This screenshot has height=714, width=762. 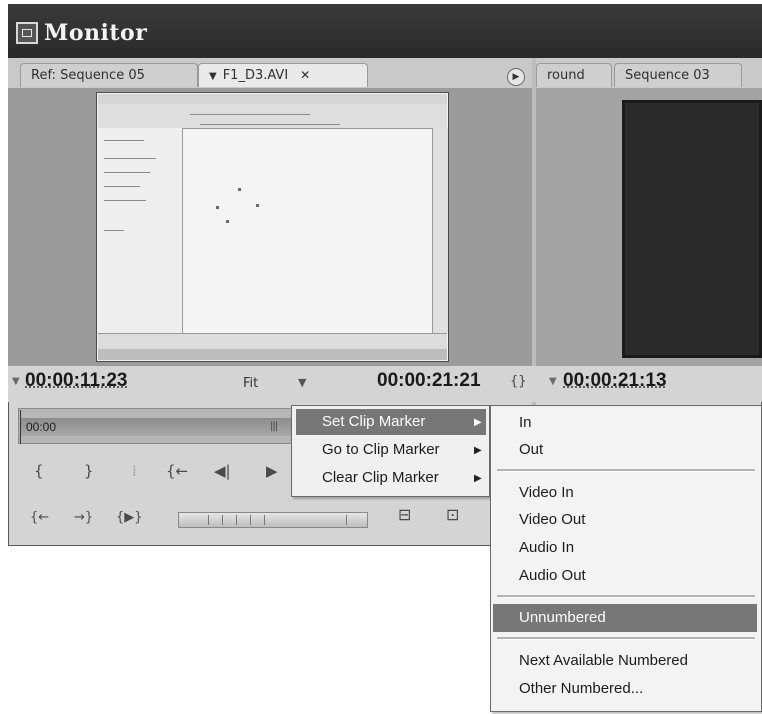 I want to click on mark-in-icon: {, so click(x=39, y=471).